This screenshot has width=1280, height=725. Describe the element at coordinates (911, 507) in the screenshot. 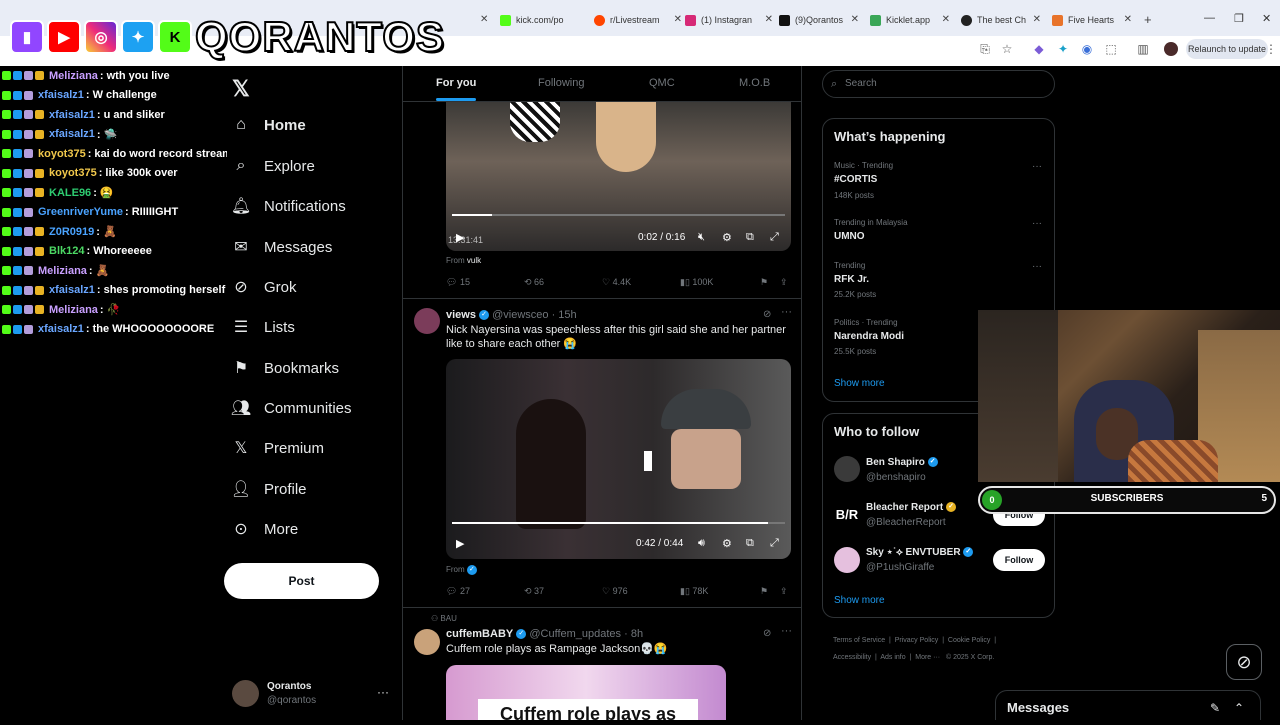

I see `follow-name: Bleacher Report ✓` at that location.